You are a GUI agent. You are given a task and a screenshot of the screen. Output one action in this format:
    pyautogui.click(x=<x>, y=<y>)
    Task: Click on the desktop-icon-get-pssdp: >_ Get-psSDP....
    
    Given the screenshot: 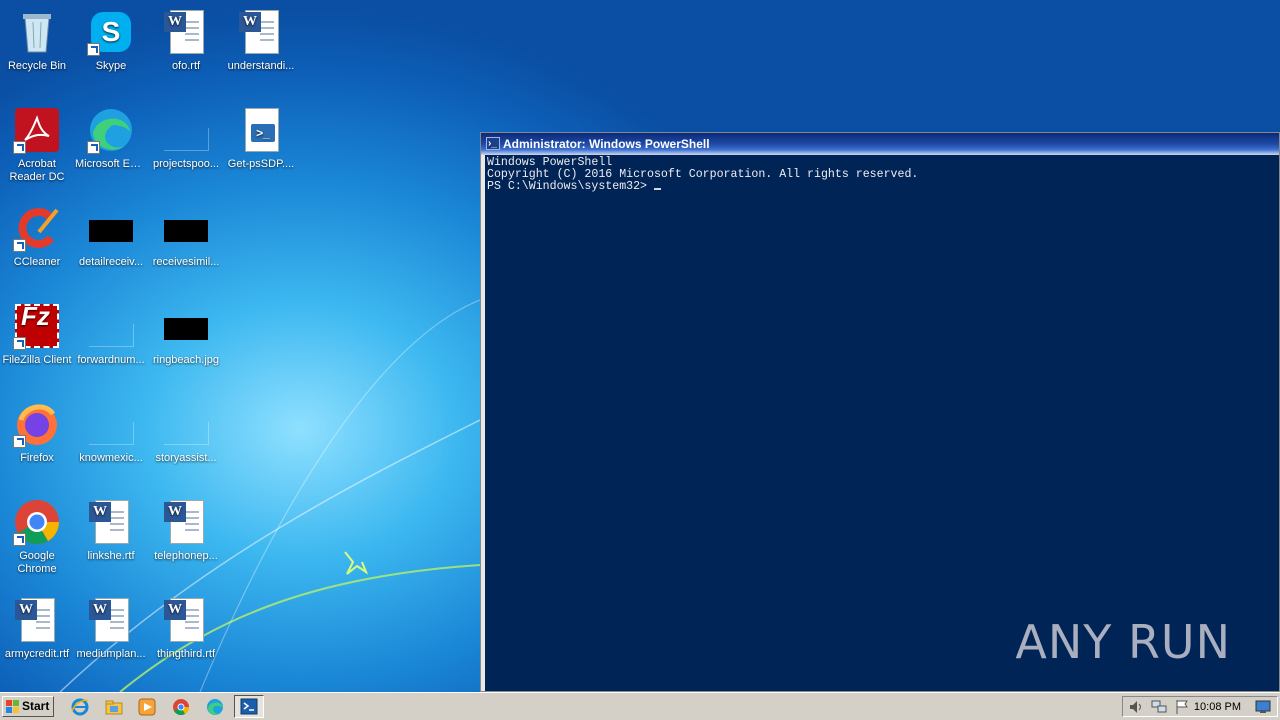 What is the action you would take?
    pyautogui.click(x=261, y=135)
    